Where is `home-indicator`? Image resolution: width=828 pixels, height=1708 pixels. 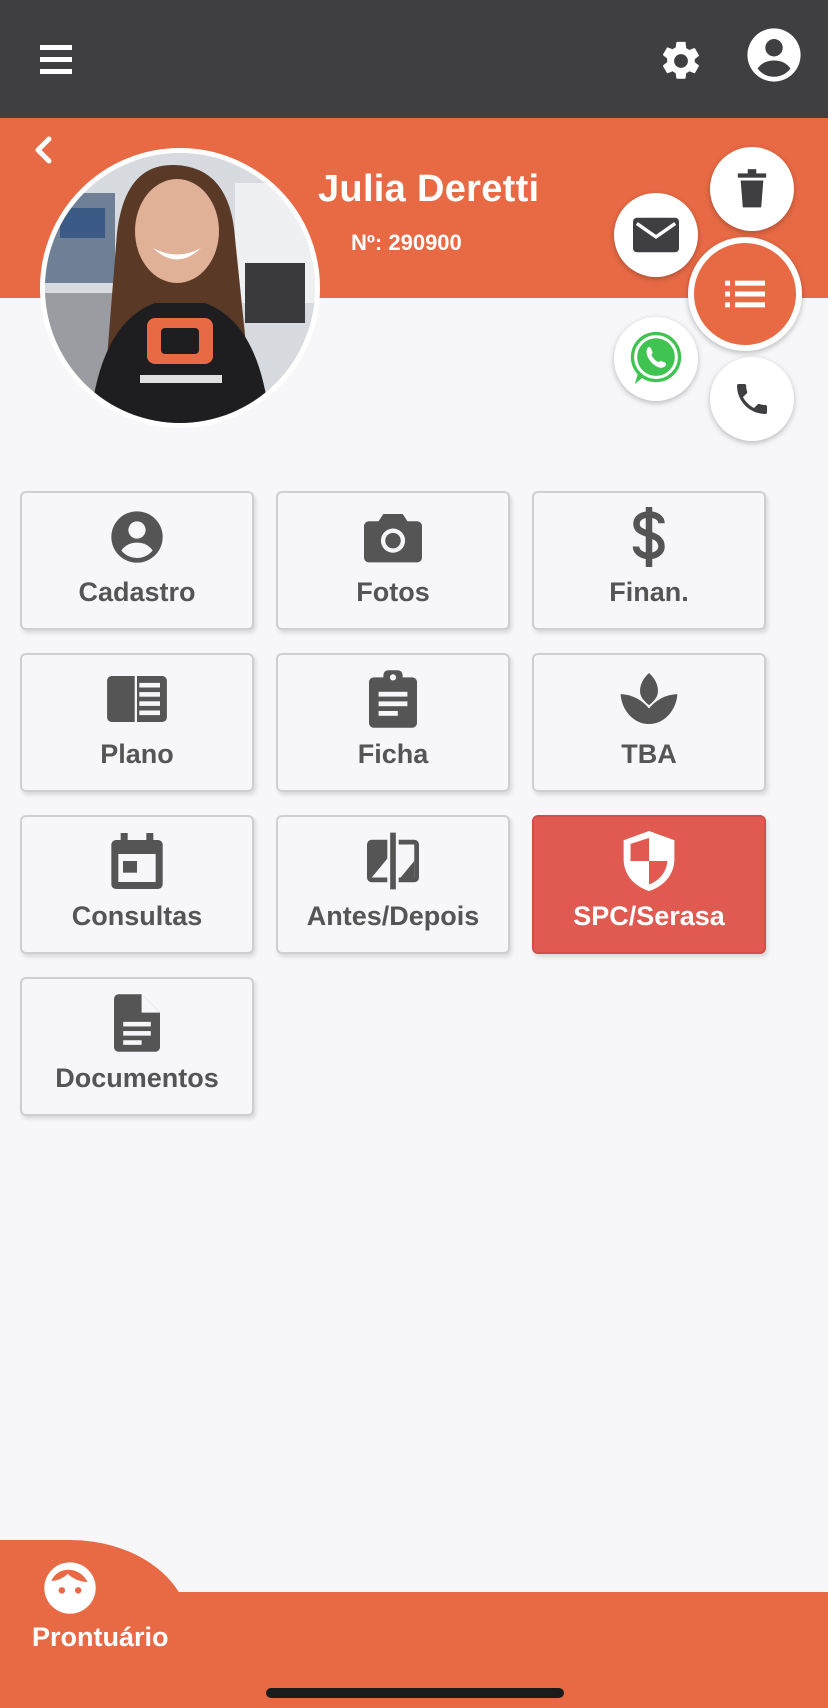
home-indicator is located at coordinates (415, 1693).